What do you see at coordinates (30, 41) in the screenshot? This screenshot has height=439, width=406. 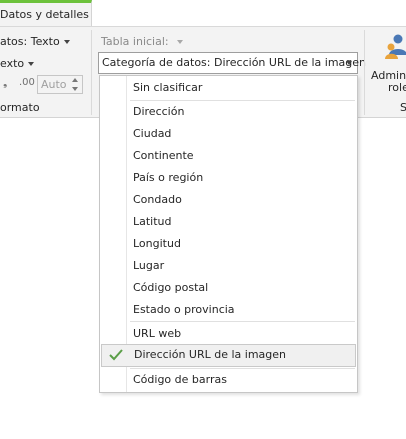 I see `format-label: atos: Texto` at bounding box center [30, 41].